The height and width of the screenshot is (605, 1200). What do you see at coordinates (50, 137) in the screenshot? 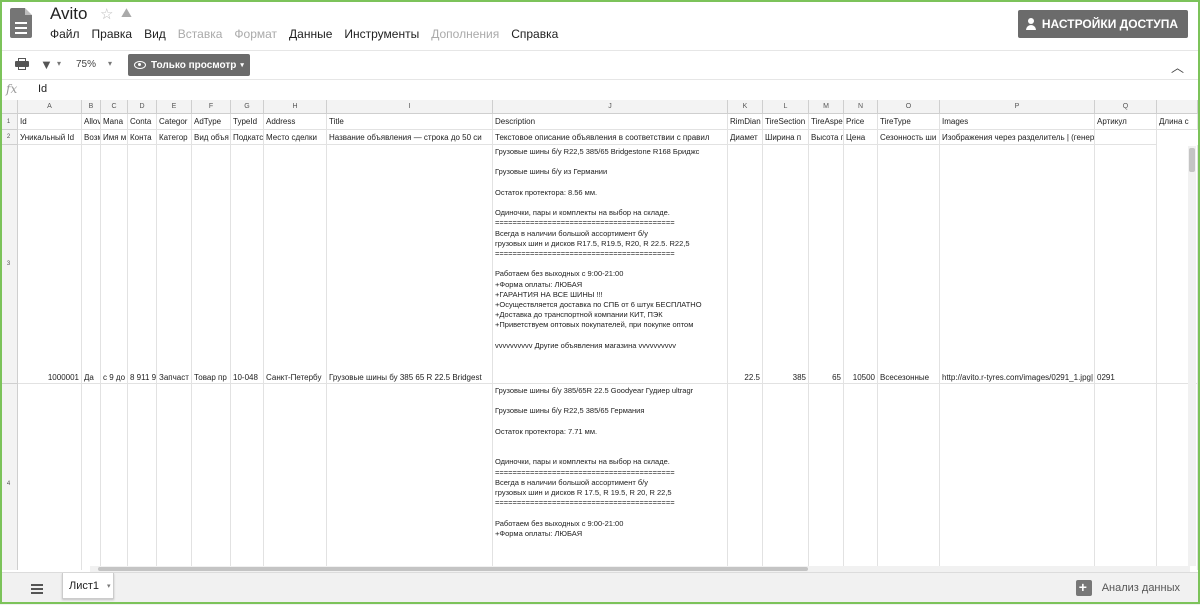
I see `cell: Уникальный Id` at bounding box center [50, 137].